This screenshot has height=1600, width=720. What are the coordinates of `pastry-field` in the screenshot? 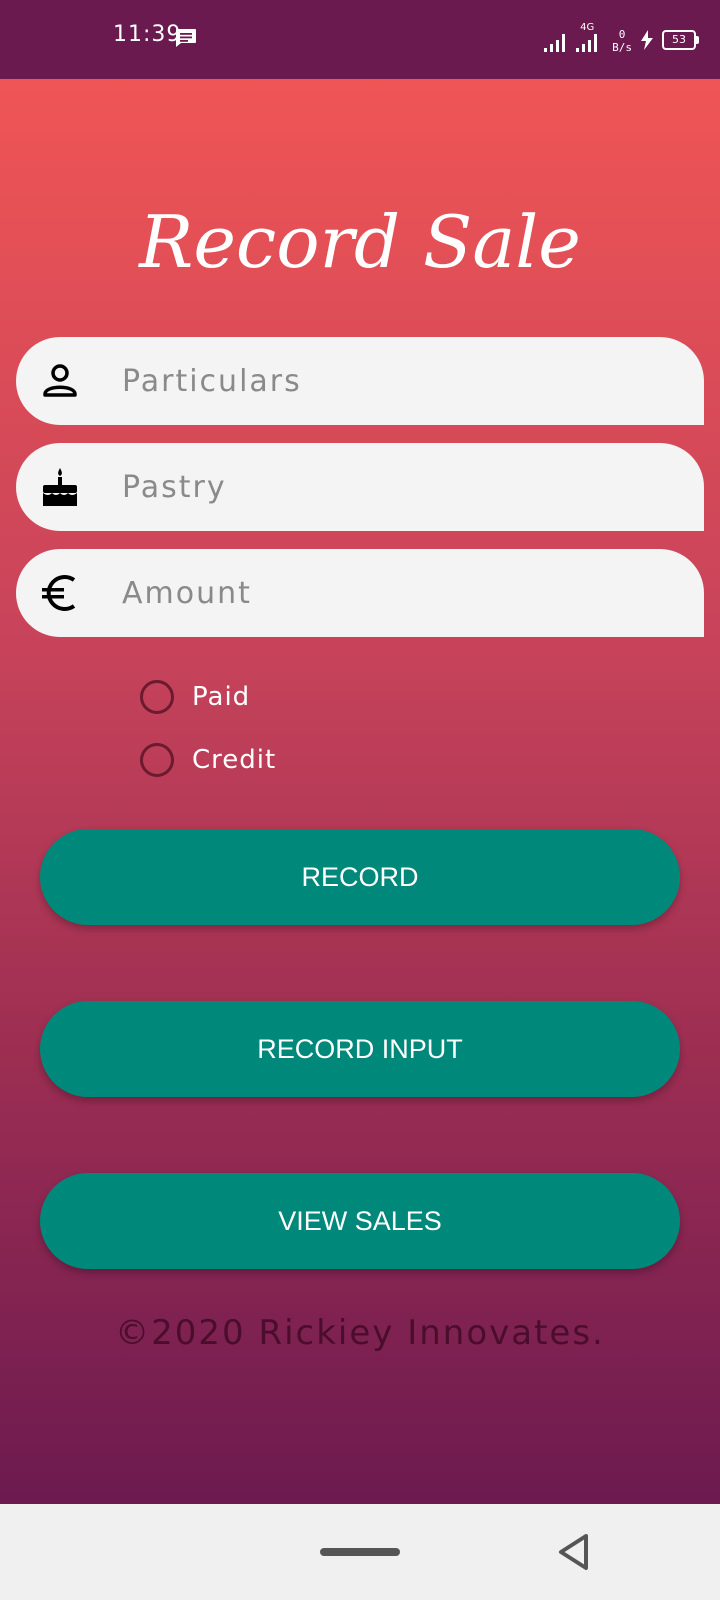 It's located at (360, 487).